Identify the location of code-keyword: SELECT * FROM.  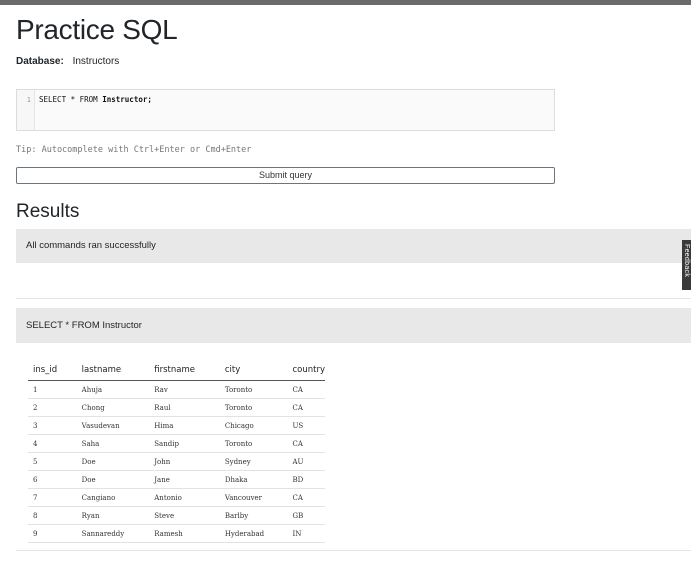
(71, 99).